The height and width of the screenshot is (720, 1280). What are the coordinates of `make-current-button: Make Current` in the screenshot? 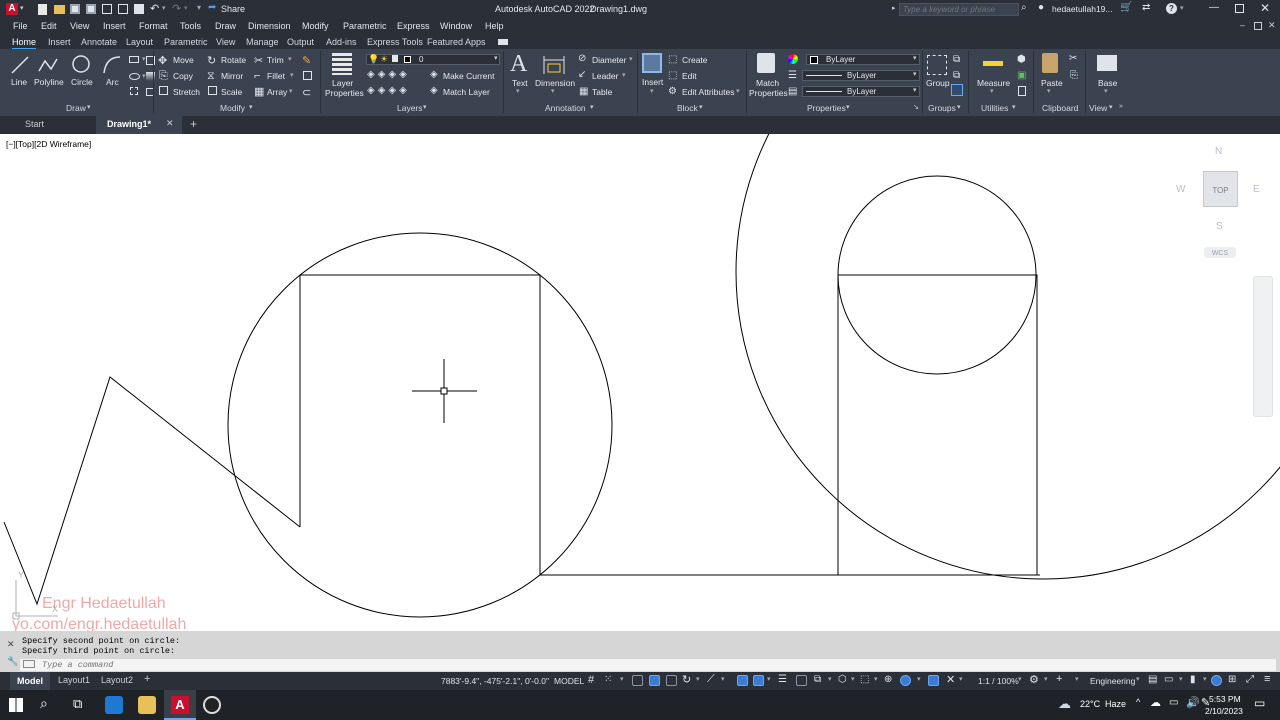 It's located at (469, 76).